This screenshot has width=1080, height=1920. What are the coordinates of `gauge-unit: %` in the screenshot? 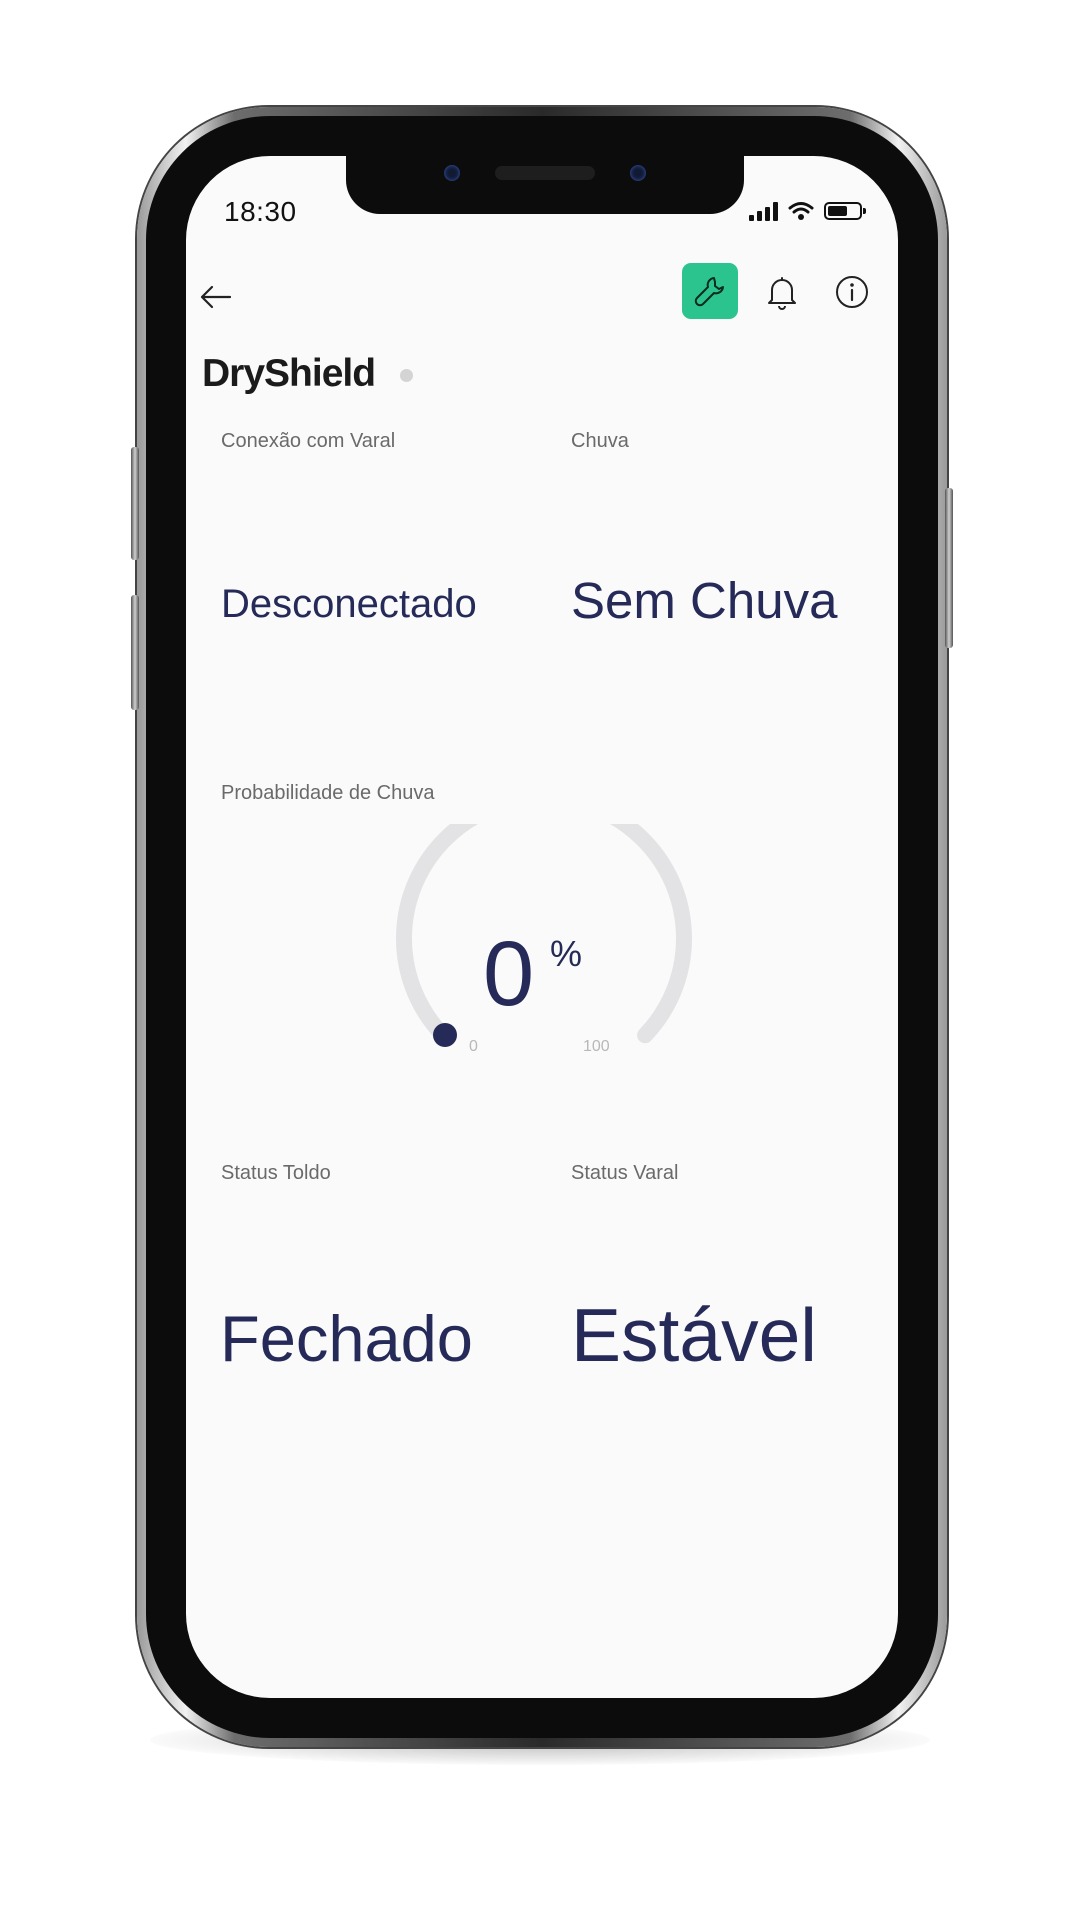 It's located at (566, 953).